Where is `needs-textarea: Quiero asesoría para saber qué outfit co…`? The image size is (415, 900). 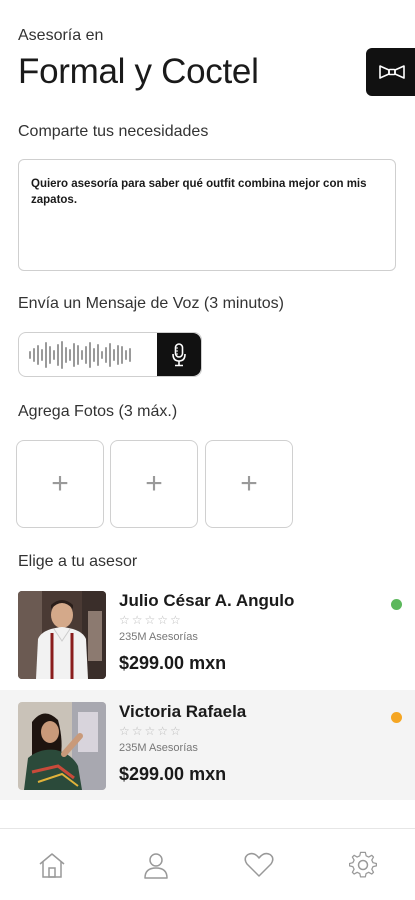 needs-textarea: Quiero asesoría para saber qué outfit co… is located at coordinates (207, 215).